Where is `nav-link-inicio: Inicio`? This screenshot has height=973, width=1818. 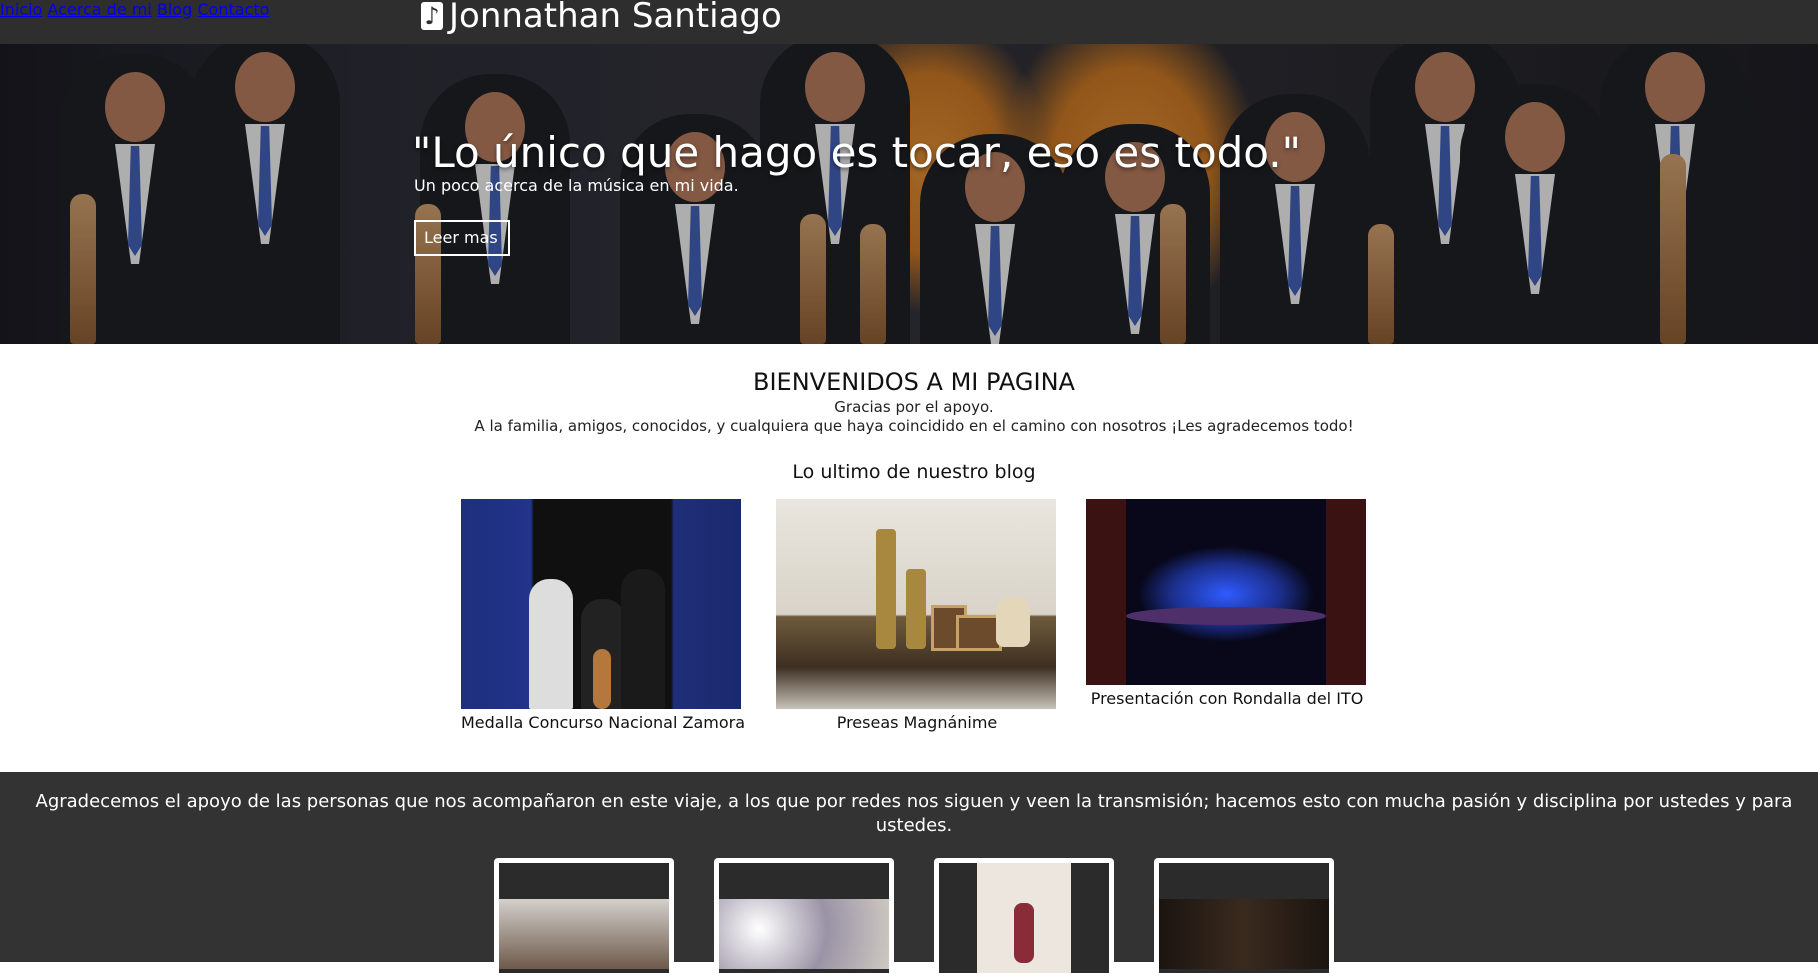
nav-link-inicio: Inicio is located at coordinates (21, 9).